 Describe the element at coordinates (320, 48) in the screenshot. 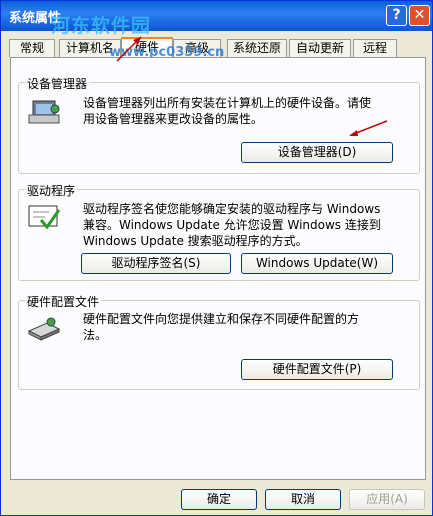

I see `tab-automatic-updates: 自动更新` at that location.